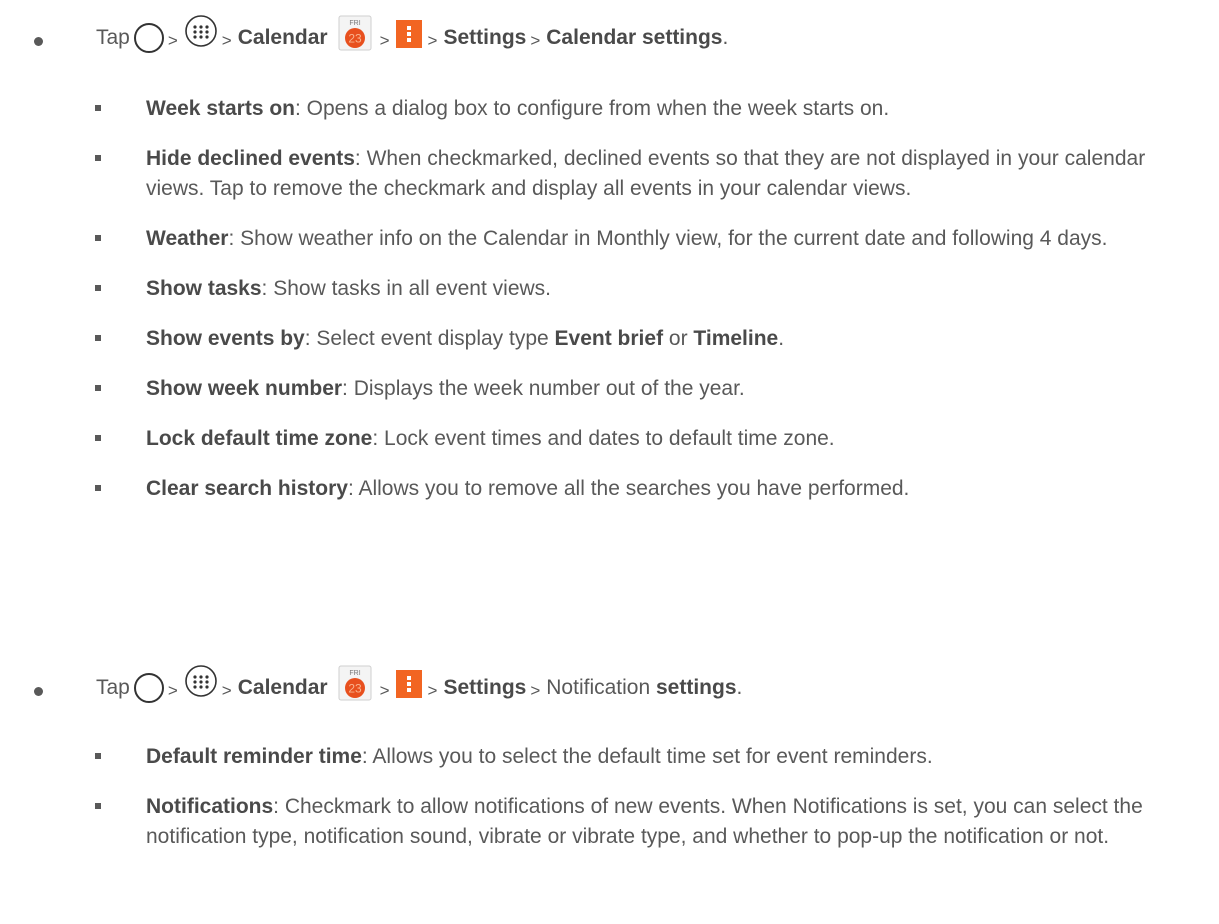 This screenshot has height=924, width=1219. I want to click on item-term: Show tasks, so click(204, 288).